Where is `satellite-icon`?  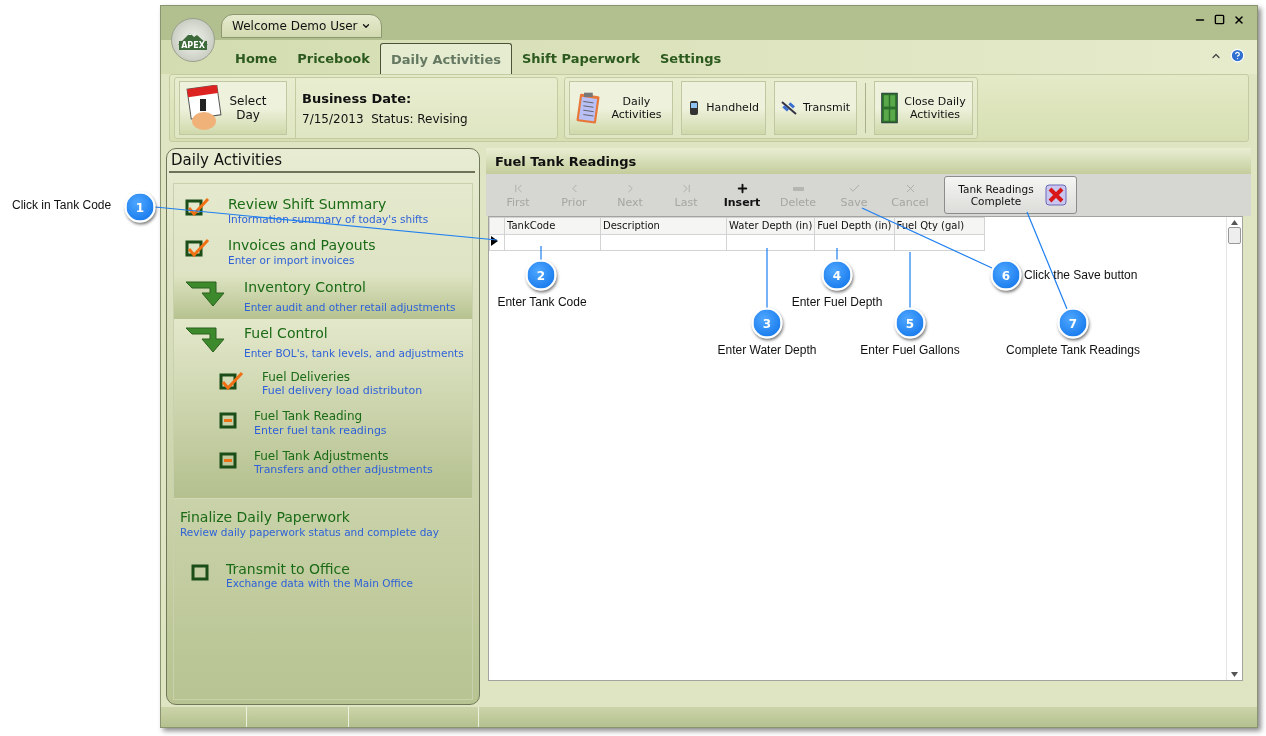
satellite-icon is located at coordinates (788, 108).